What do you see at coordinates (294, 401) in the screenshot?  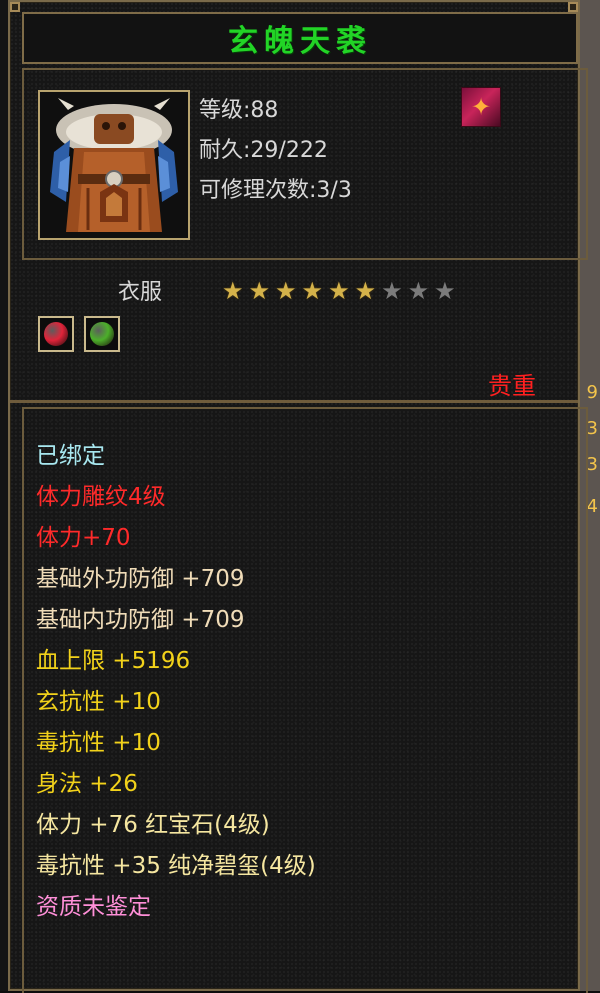 I see `section-divider` at bounding box center [294, 401].